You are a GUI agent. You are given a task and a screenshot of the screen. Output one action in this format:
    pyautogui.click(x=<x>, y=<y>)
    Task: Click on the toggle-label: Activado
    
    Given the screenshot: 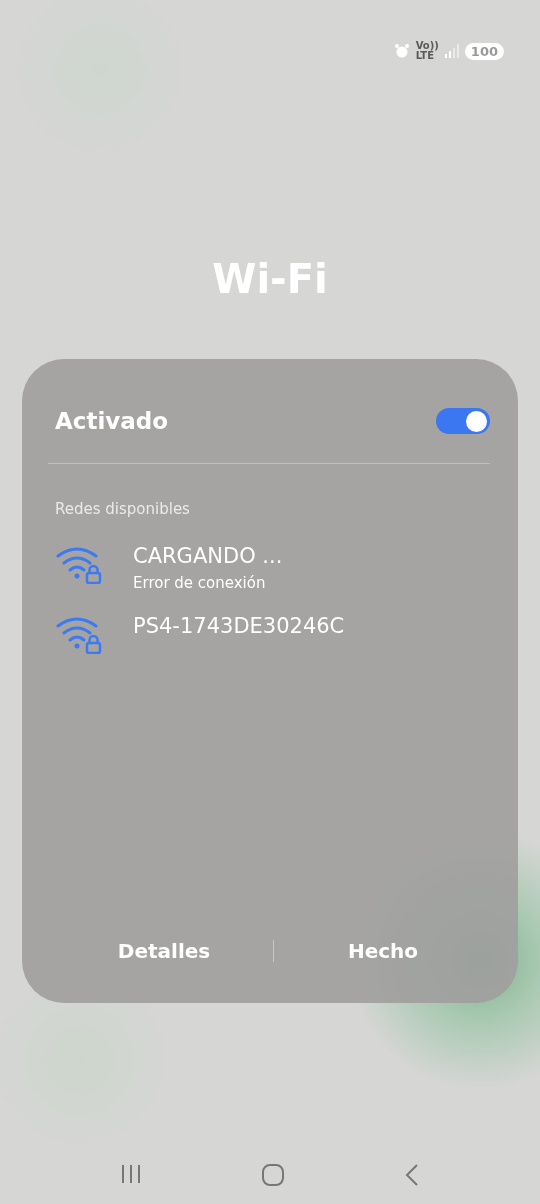 What is the action you would take?
    pyautogui.click(x=112, y=421)
    